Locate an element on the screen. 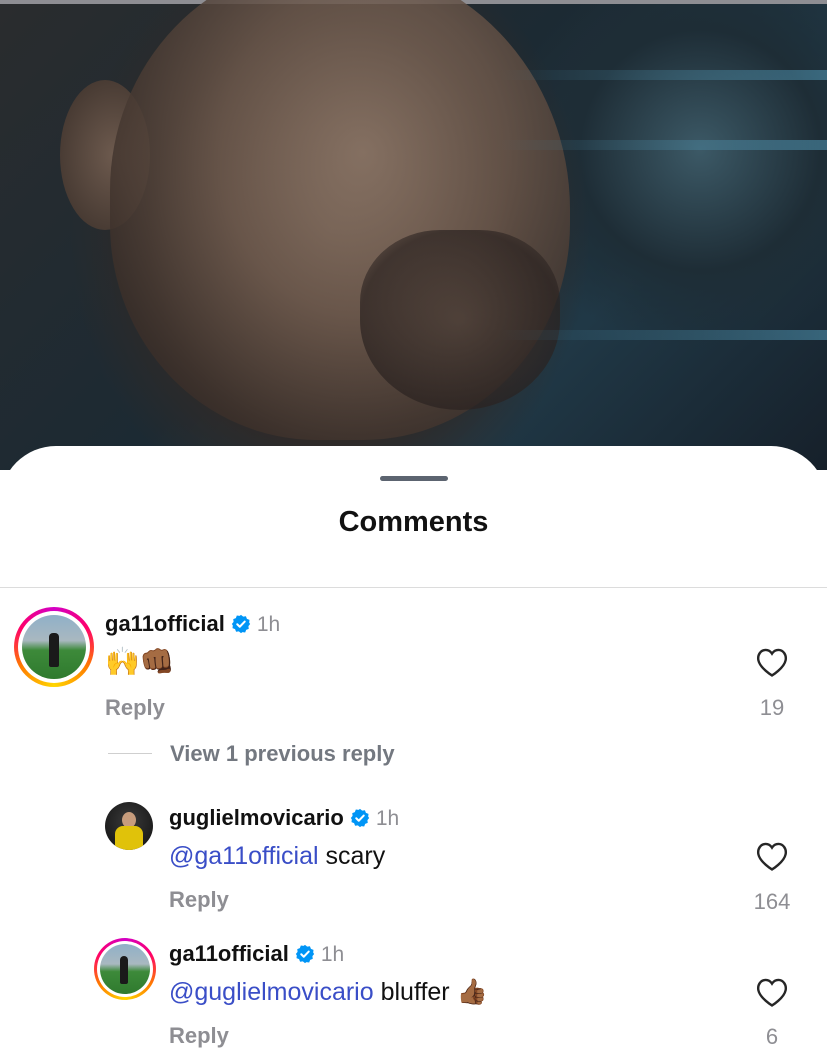 This screenshot has height=1064, width=827. thread-line is located at coordinates (130, 753).